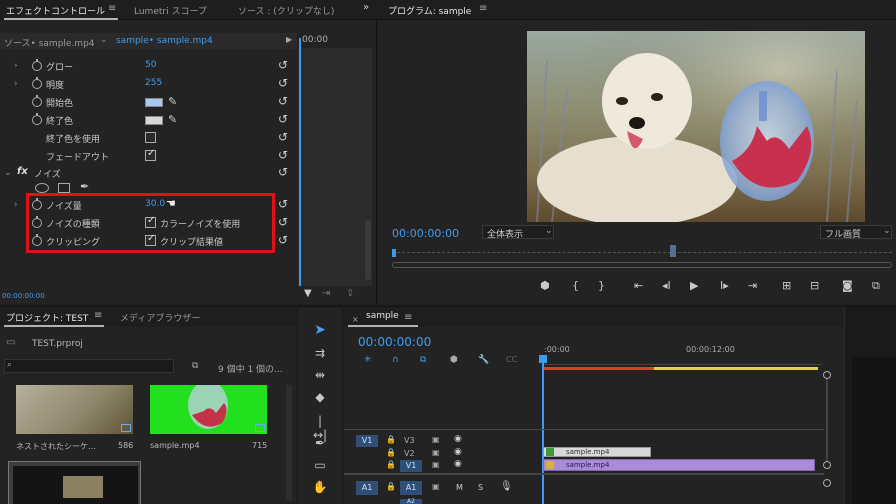  Describe the element at coordinates (150, 174) in the screenshot. I see `effect-header-noise: ⌄ fx ノイズ ↺` at that location.